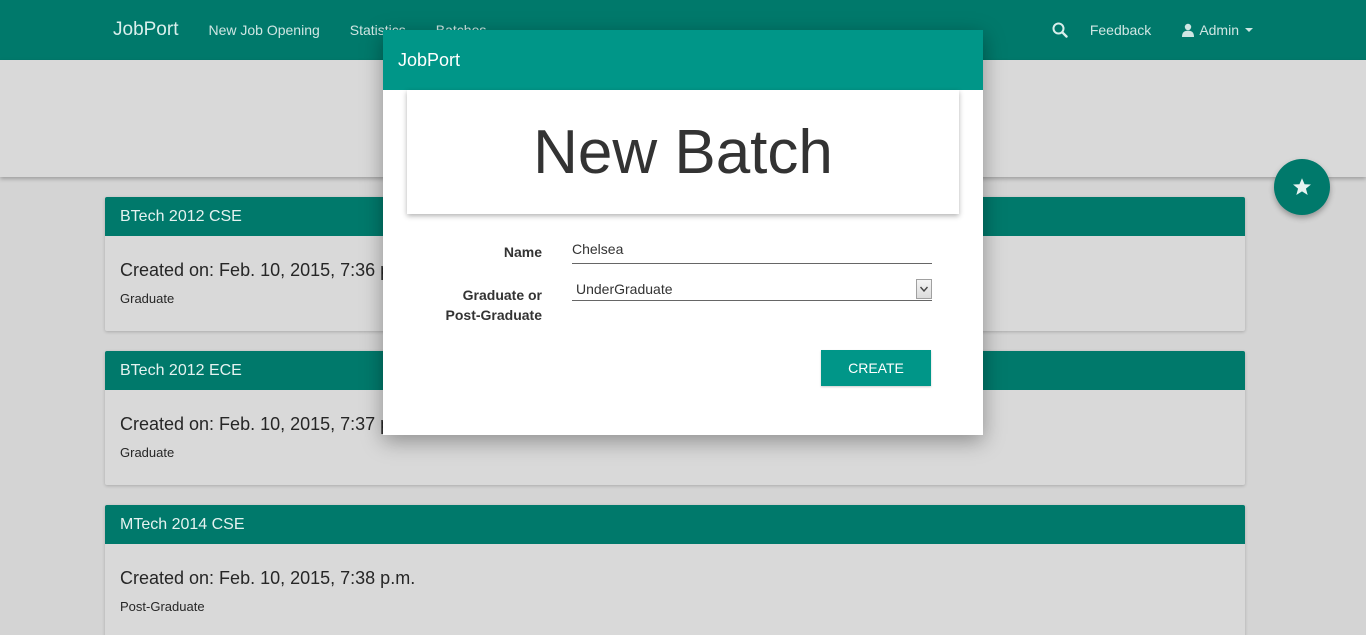  What do you see at coordinates (145, 30) in the screenshot?
I see `brand-link: JobPort` at bounding box center [145, 30].